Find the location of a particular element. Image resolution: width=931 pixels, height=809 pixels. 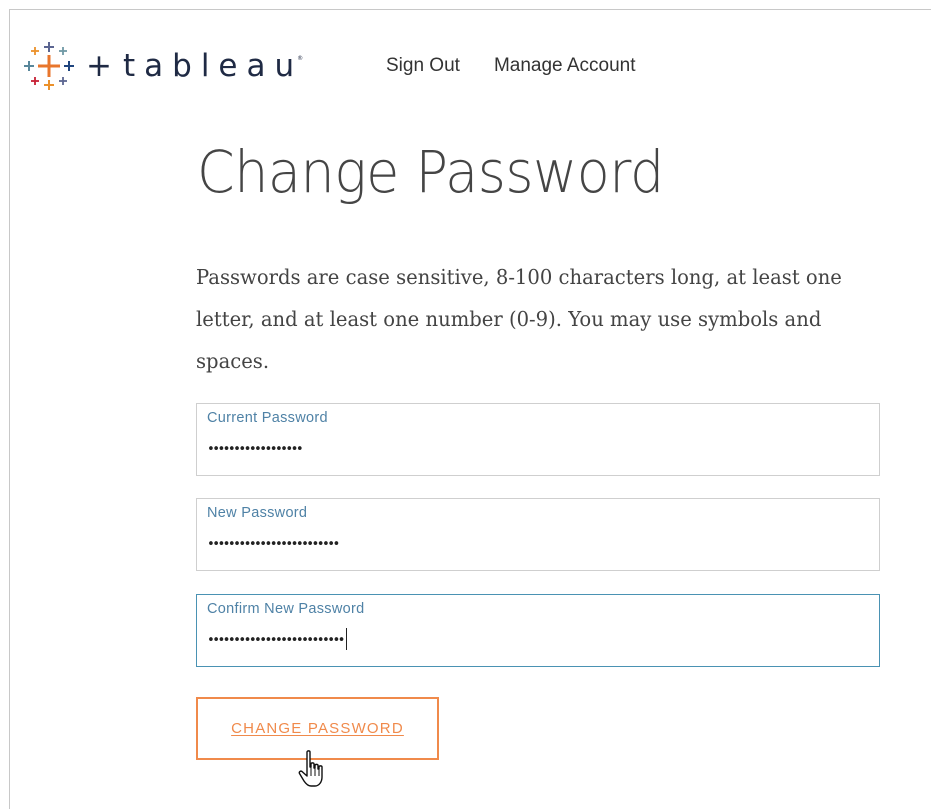

header: + tableau ® is located at coordinates (162, 66).